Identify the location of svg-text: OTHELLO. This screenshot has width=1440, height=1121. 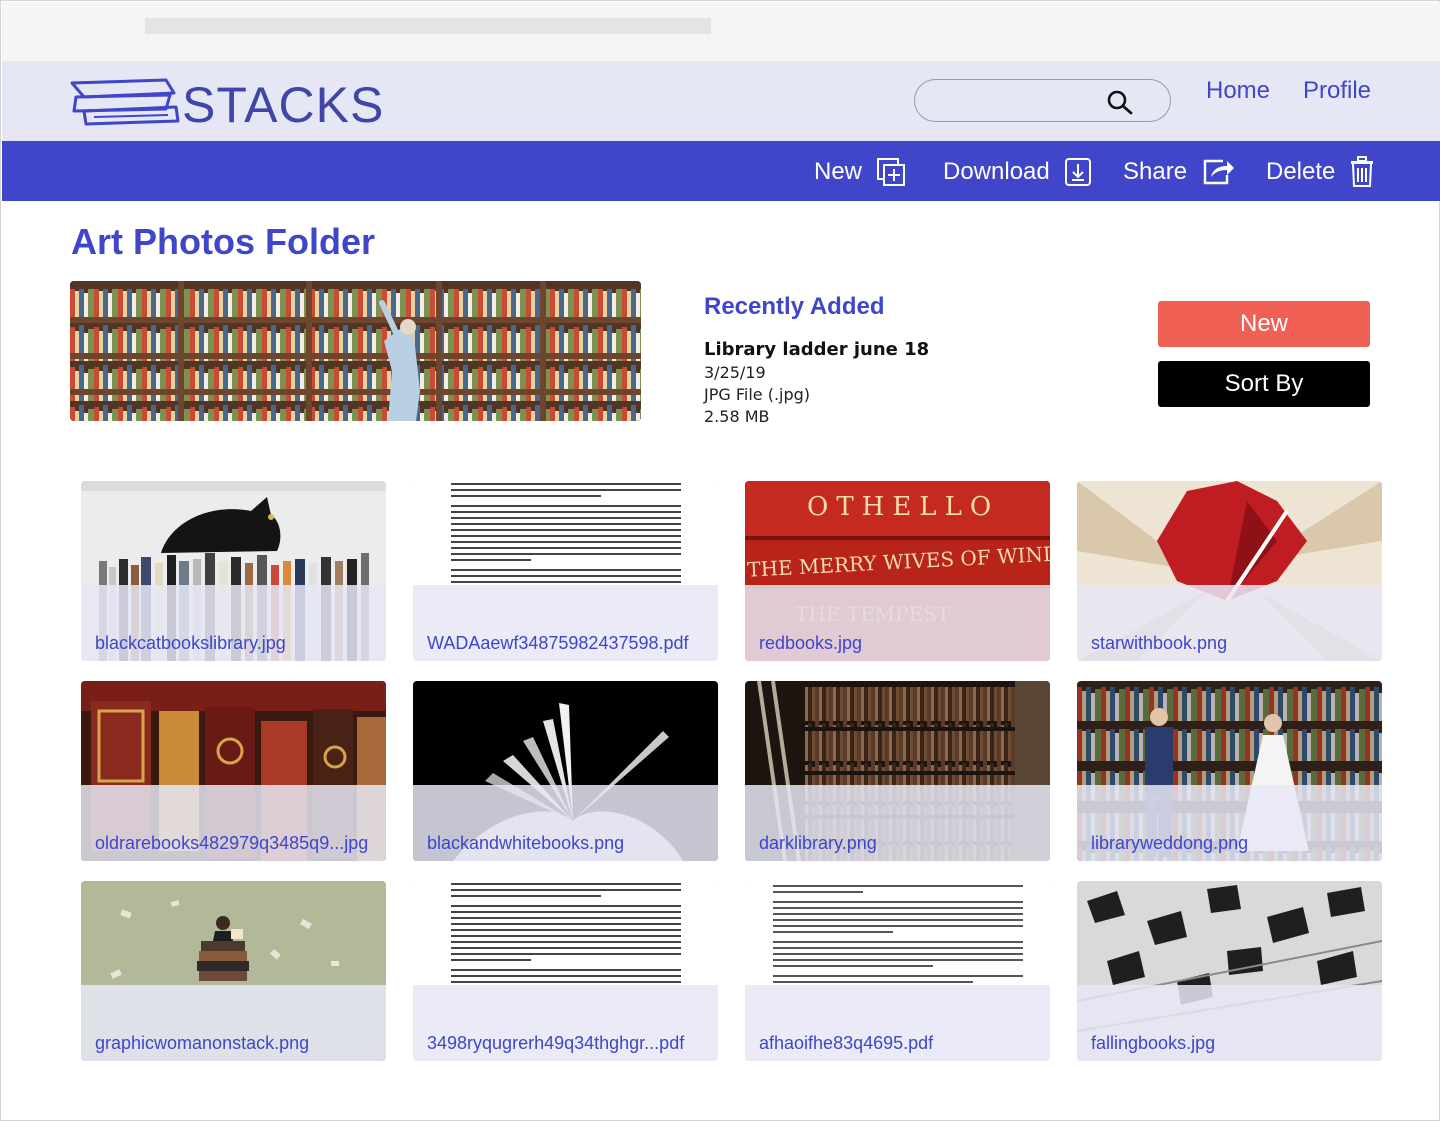
(903, 507).